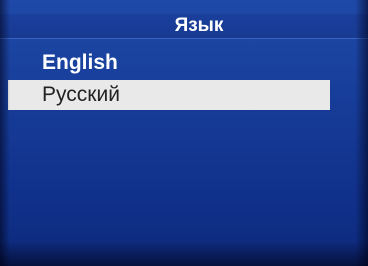  I want to click on screen-title: Язык, so click(199, 25).